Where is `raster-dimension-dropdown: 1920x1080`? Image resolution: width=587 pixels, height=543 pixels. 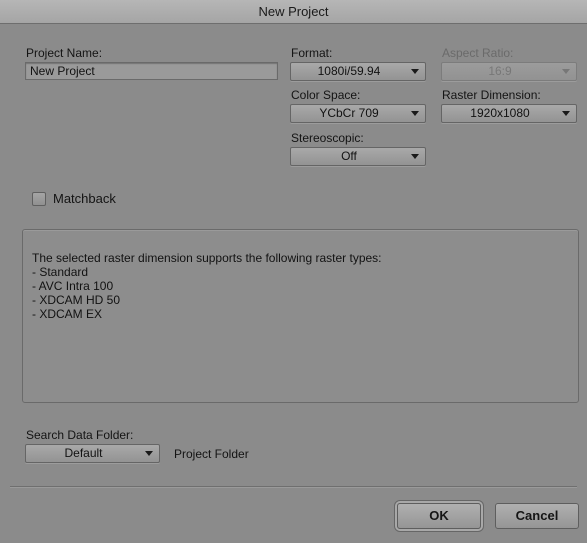
raster-dimension-dropdown: 1920x1080 is located at coordinates (509, 113).